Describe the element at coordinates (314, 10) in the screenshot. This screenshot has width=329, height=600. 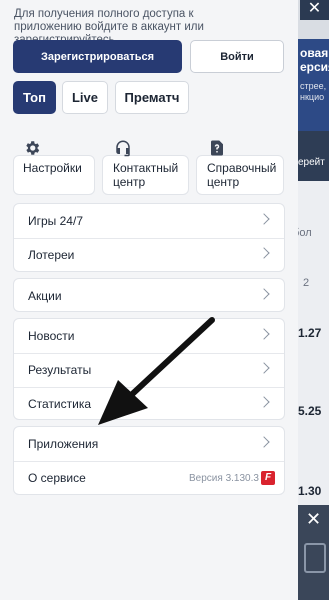
I see `drawer-close-icon: ✕` at that location.